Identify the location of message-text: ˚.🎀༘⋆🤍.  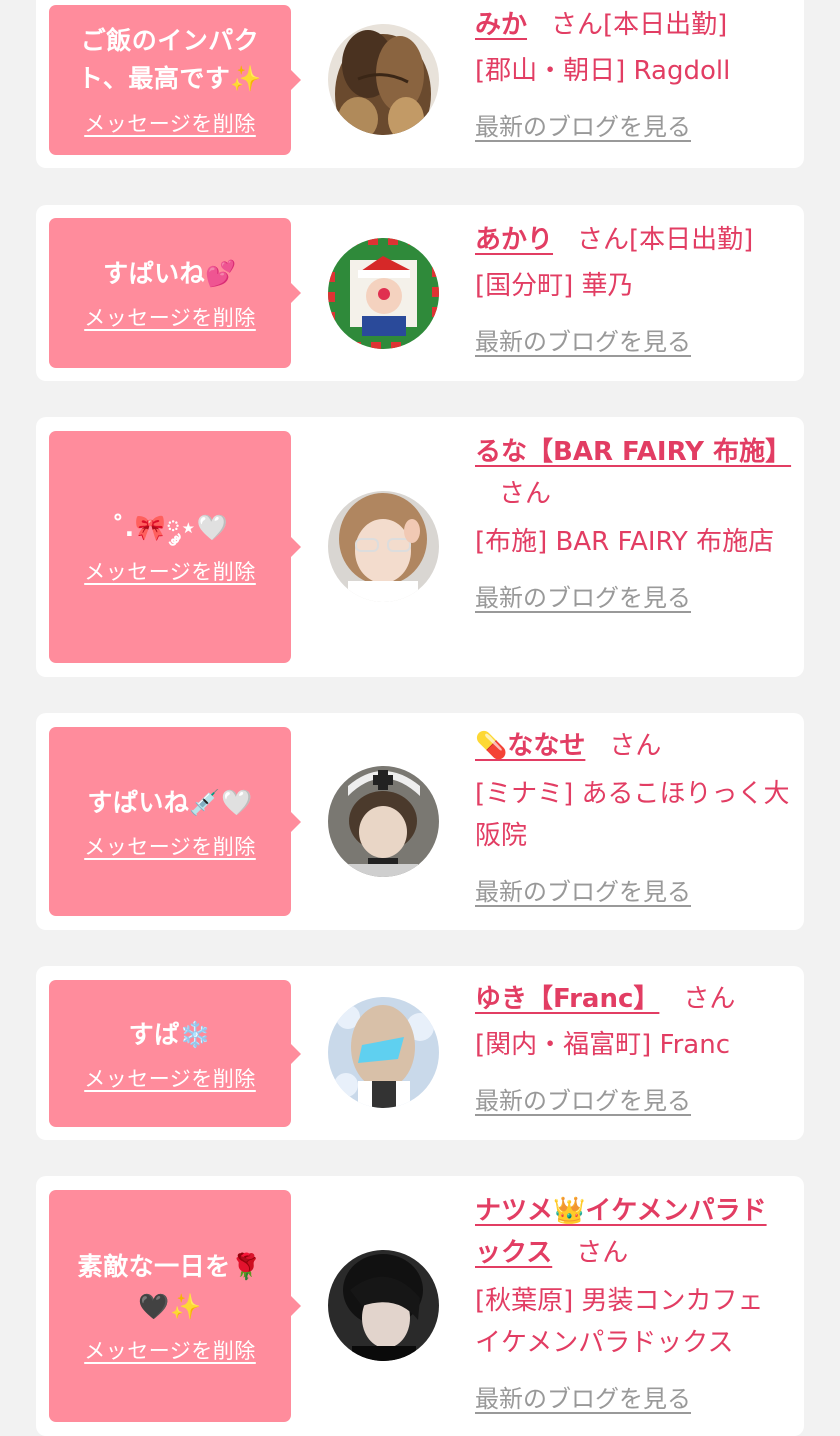
(170, 527).